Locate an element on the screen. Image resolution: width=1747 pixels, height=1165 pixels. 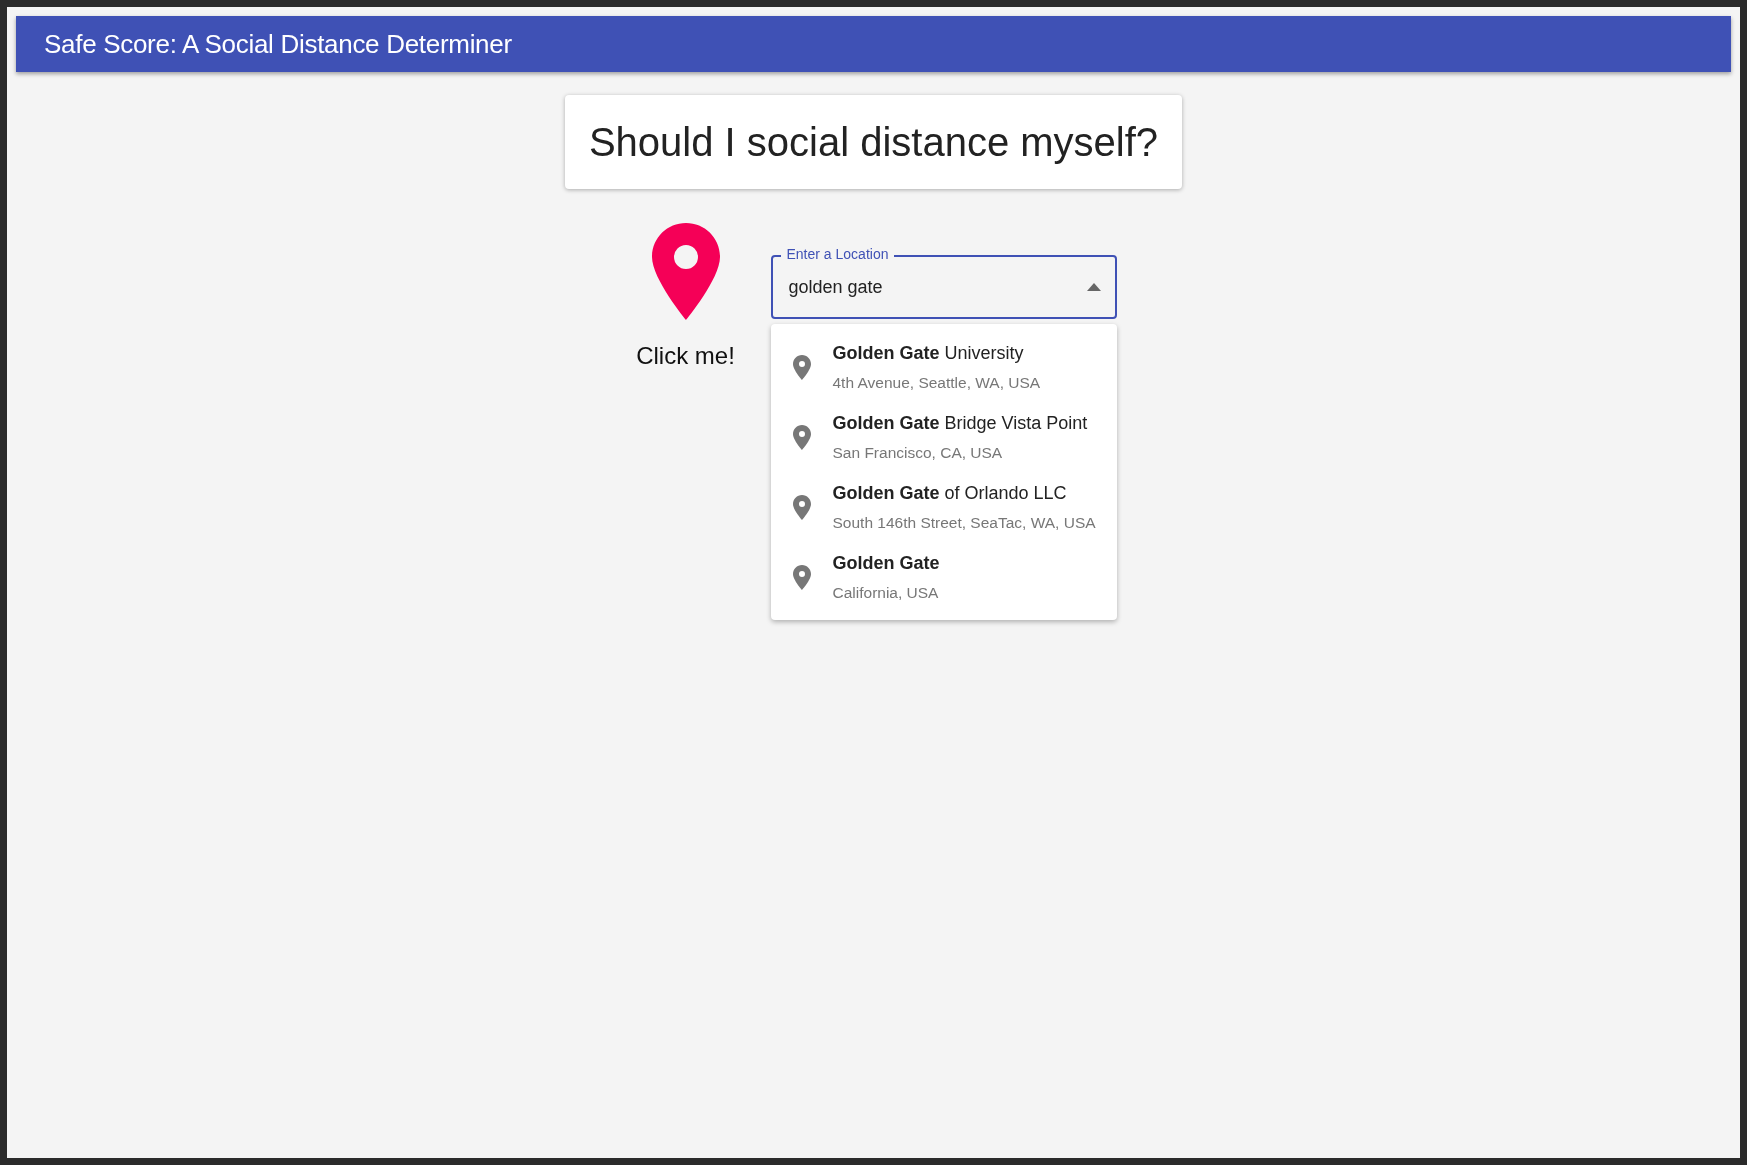
suggestion-item: Golden Gate California, USA is located at coordinates (943, 577).